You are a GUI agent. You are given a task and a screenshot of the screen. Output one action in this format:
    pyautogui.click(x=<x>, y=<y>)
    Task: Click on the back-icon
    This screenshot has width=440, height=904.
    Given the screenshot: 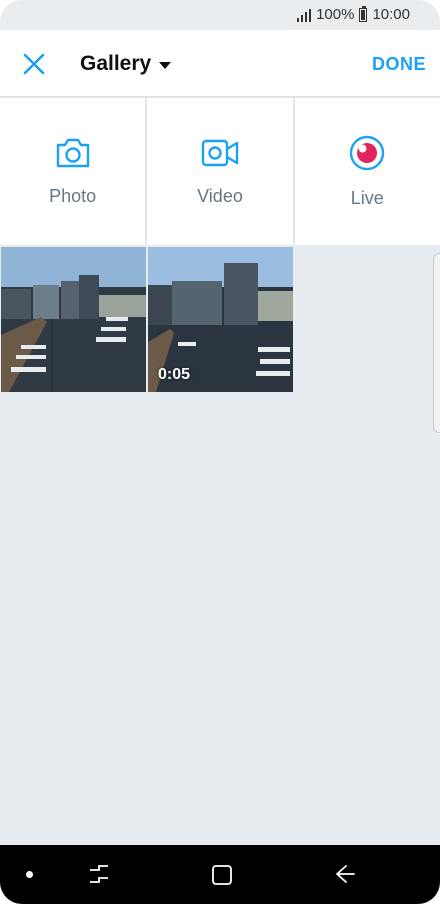 What is the action you would take?
    pyautogui.click(x=345, y=876)
    